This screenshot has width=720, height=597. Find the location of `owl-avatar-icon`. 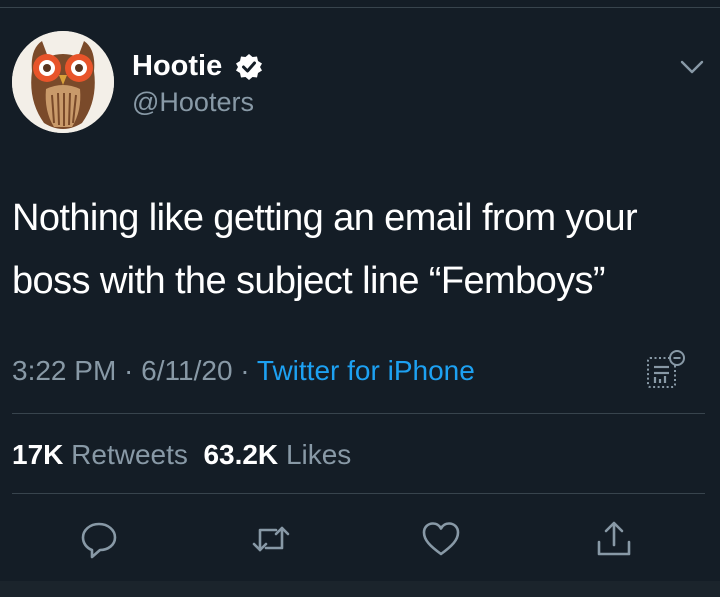

owl-avatar-icon is located at coordinates (63, 82).